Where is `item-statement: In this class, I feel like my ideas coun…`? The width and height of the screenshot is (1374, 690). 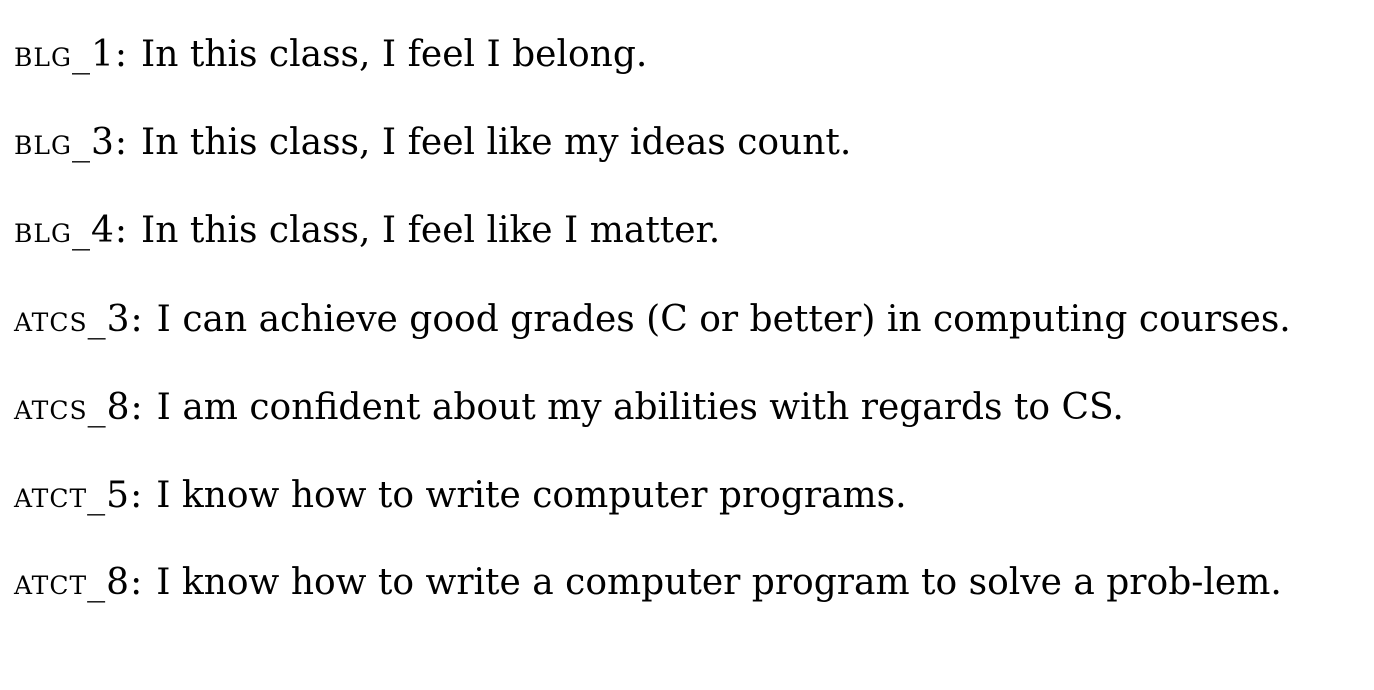
item-statement: In this class, I feel like my ideas coun… is located at coordinates (496, 142).